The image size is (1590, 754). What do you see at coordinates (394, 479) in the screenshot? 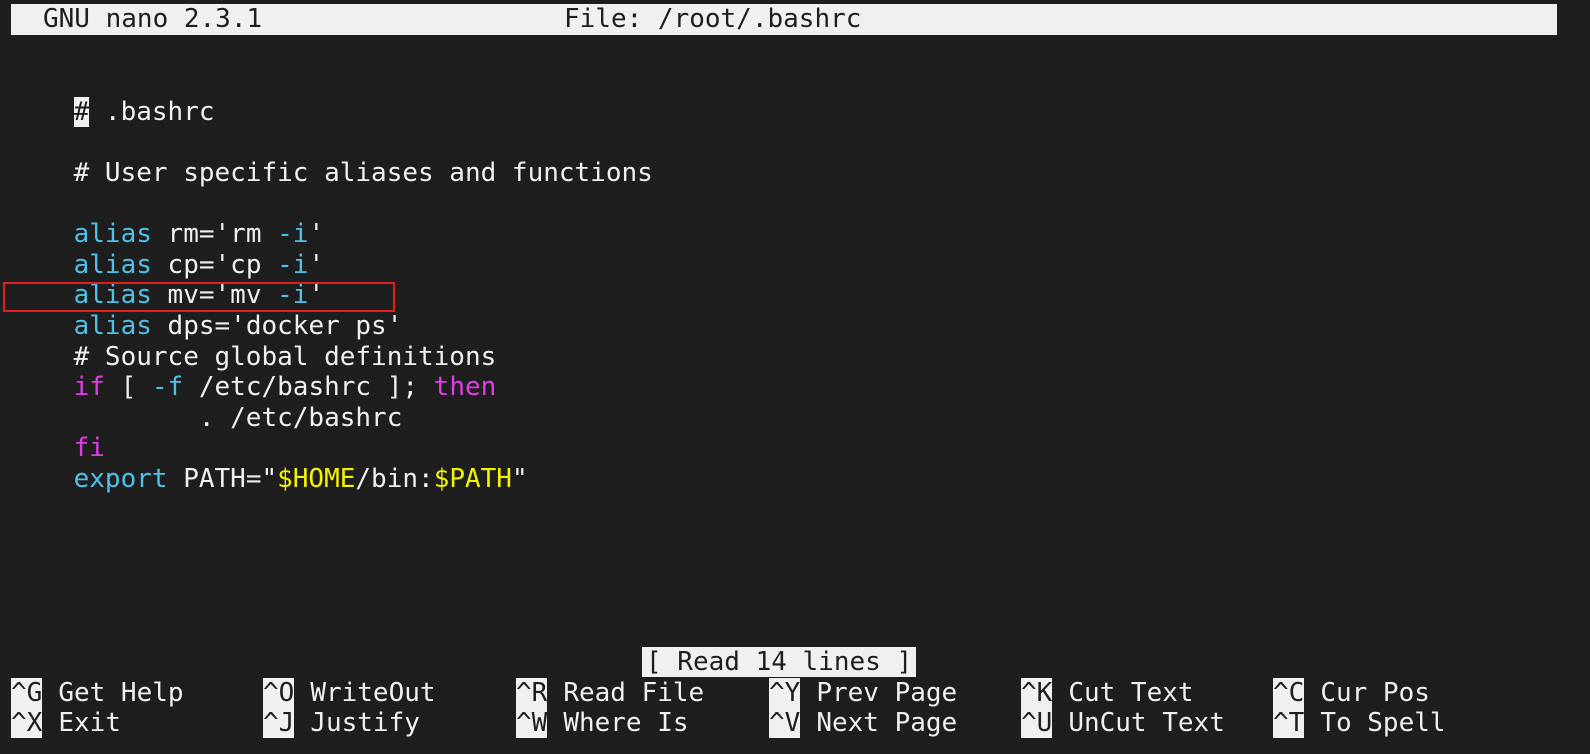
I see `line-text: /bin:` at bounding box center [394, 479].